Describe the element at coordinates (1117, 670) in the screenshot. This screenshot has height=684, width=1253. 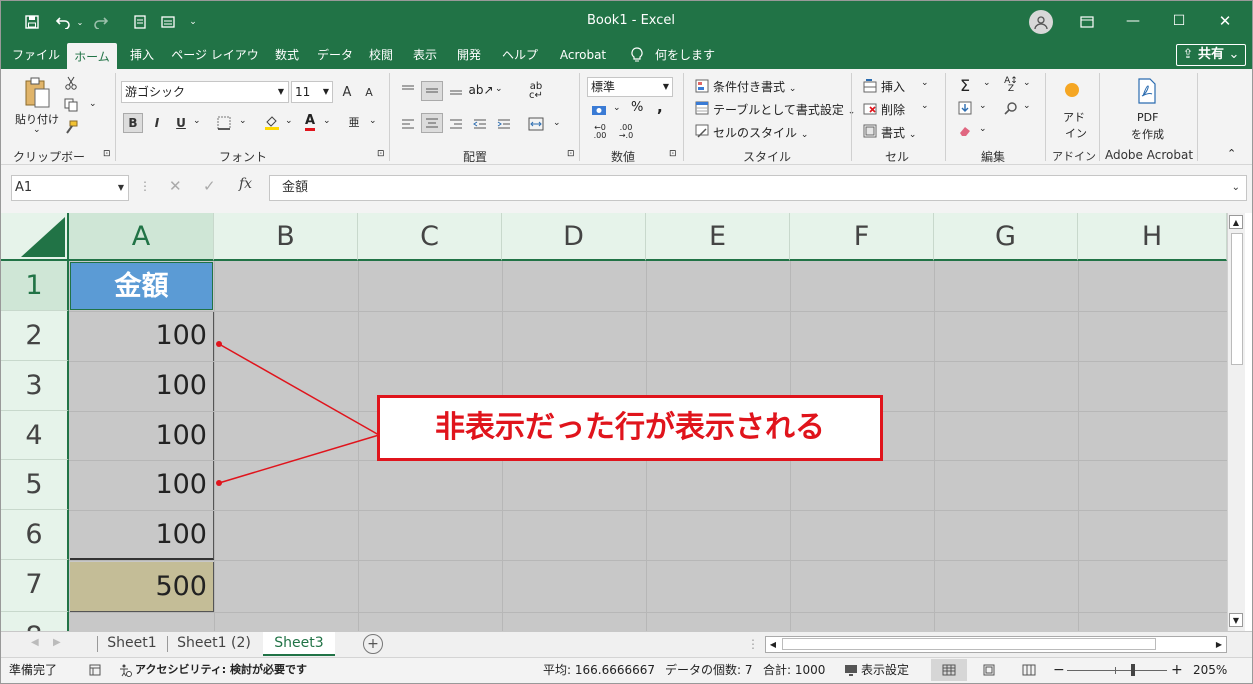
I see `zoom-slider` at that location.